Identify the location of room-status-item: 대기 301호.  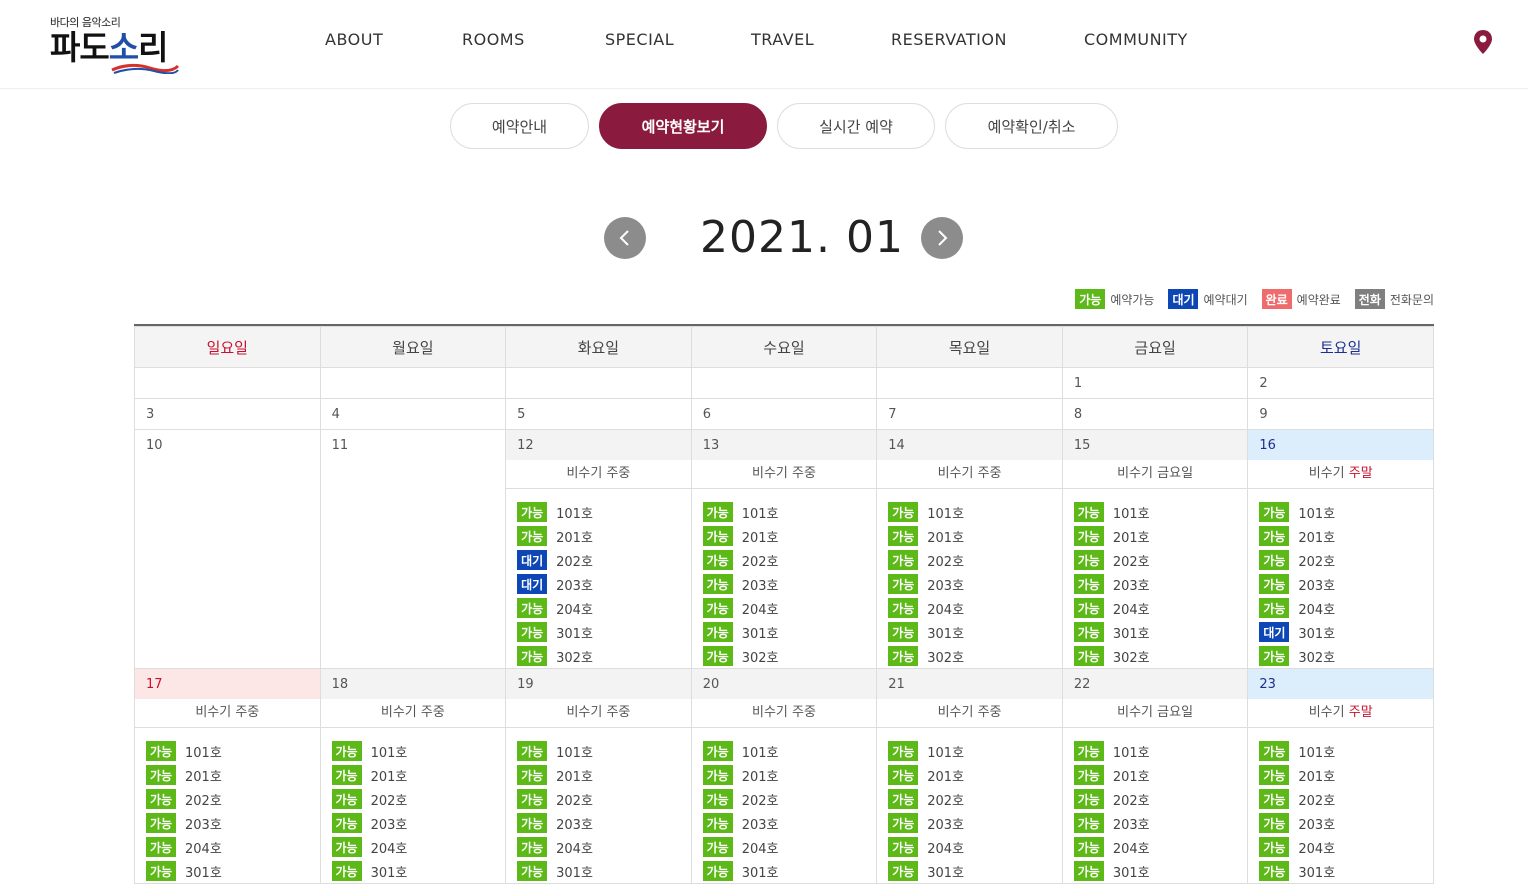
(1346, 632).